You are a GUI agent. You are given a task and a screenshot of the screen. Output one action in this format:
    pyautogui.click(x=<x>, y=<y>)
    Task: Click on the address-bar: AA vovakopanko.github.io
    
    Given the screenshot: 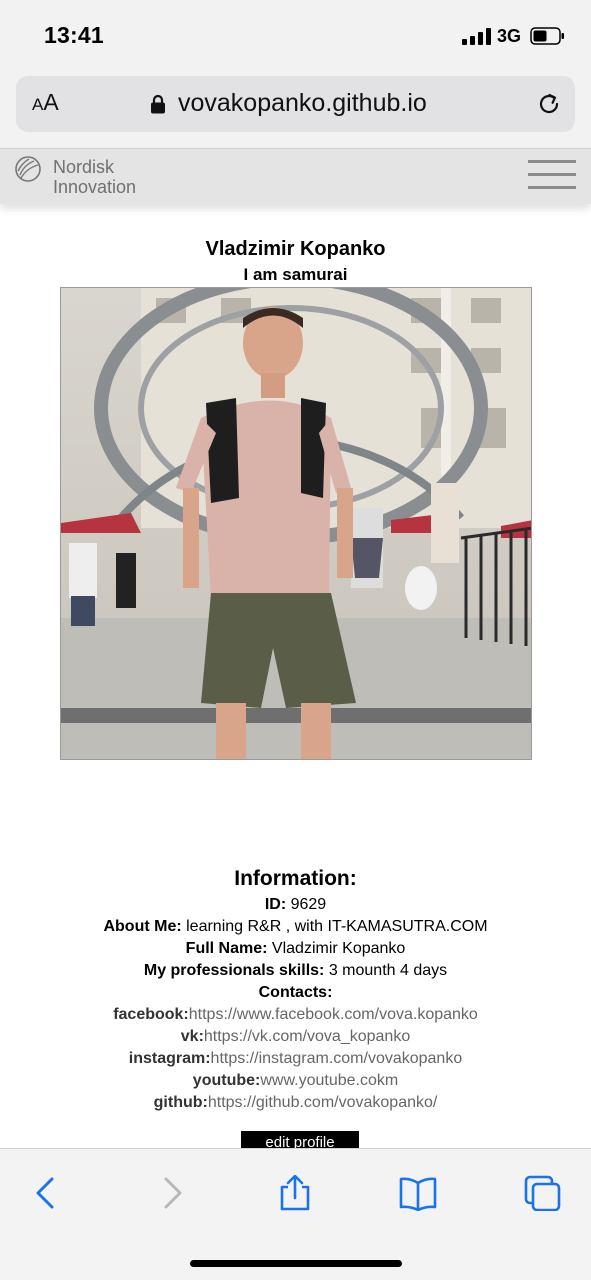 What is the action you would take?
    pyautogui.click(x=295, y=104)
    